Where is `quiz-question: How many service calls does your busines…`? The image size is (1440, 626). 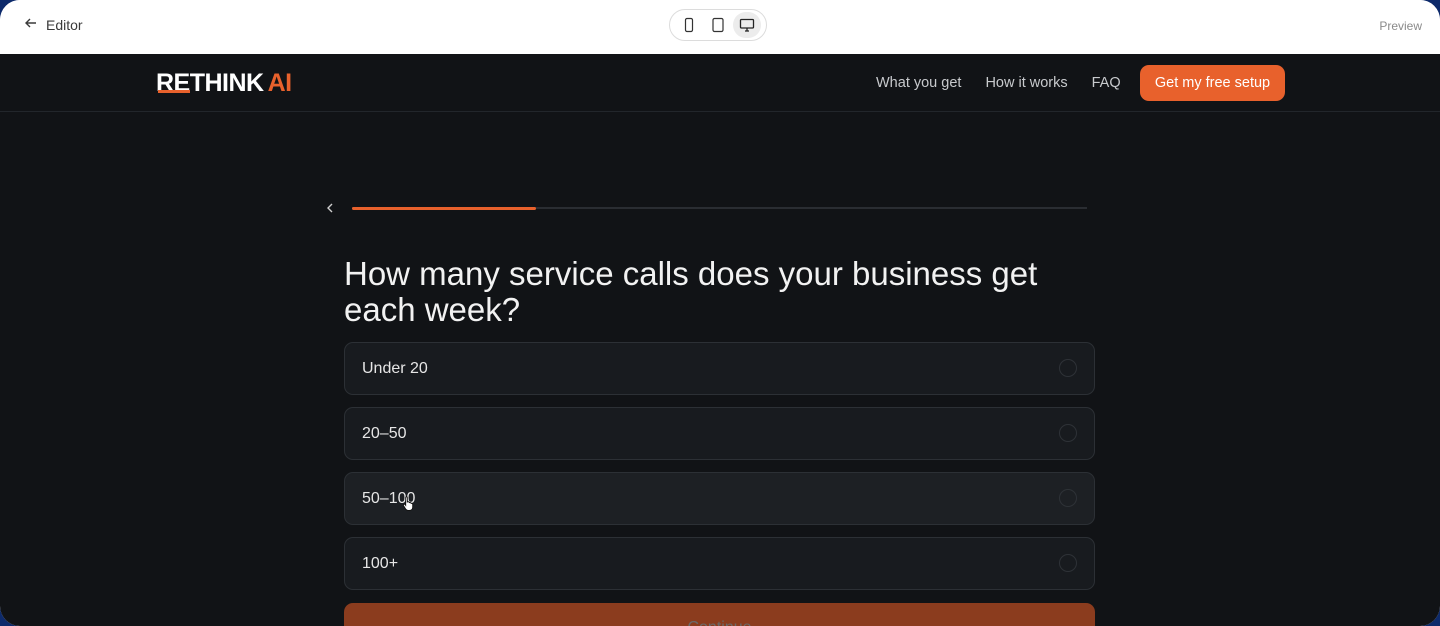 quiz-question: How many service calls does your busines… is located at coordinates (691, 291).